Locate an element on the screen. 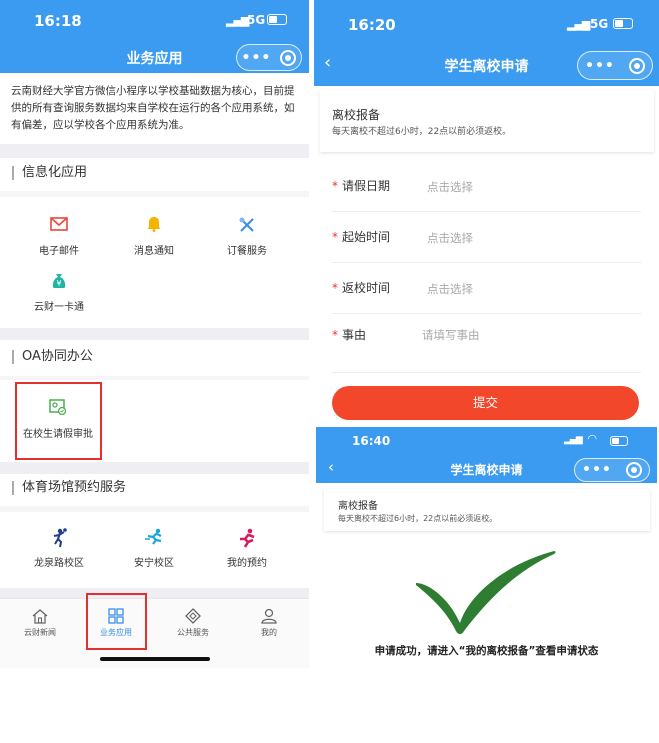  field-label: * 起始时间 is located at coordinates (361, 237).